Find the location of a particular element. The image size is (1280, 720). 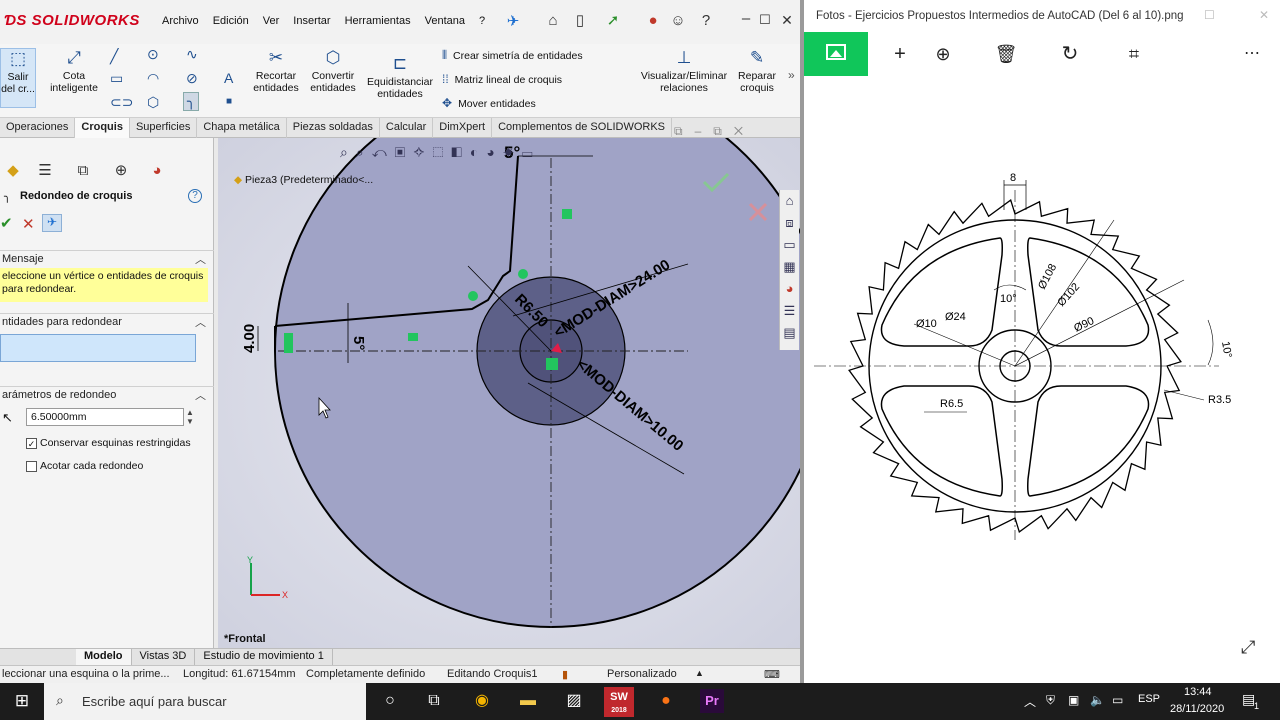

dim-5-left: 5° is located at coordinates (358, 343).